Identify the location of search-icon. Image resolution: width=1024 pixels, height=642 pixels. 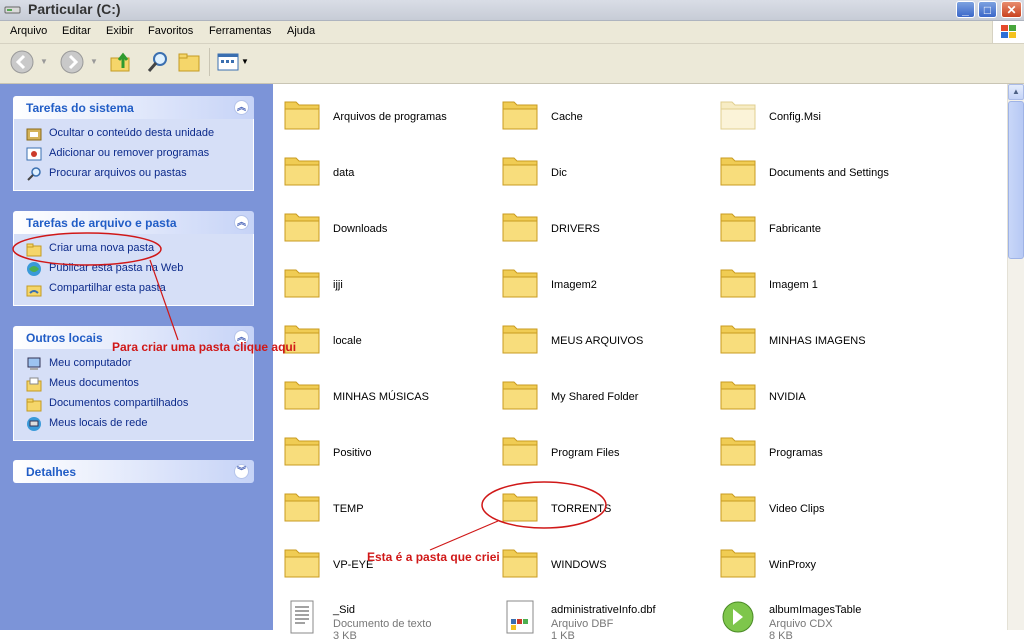
(158, 62).